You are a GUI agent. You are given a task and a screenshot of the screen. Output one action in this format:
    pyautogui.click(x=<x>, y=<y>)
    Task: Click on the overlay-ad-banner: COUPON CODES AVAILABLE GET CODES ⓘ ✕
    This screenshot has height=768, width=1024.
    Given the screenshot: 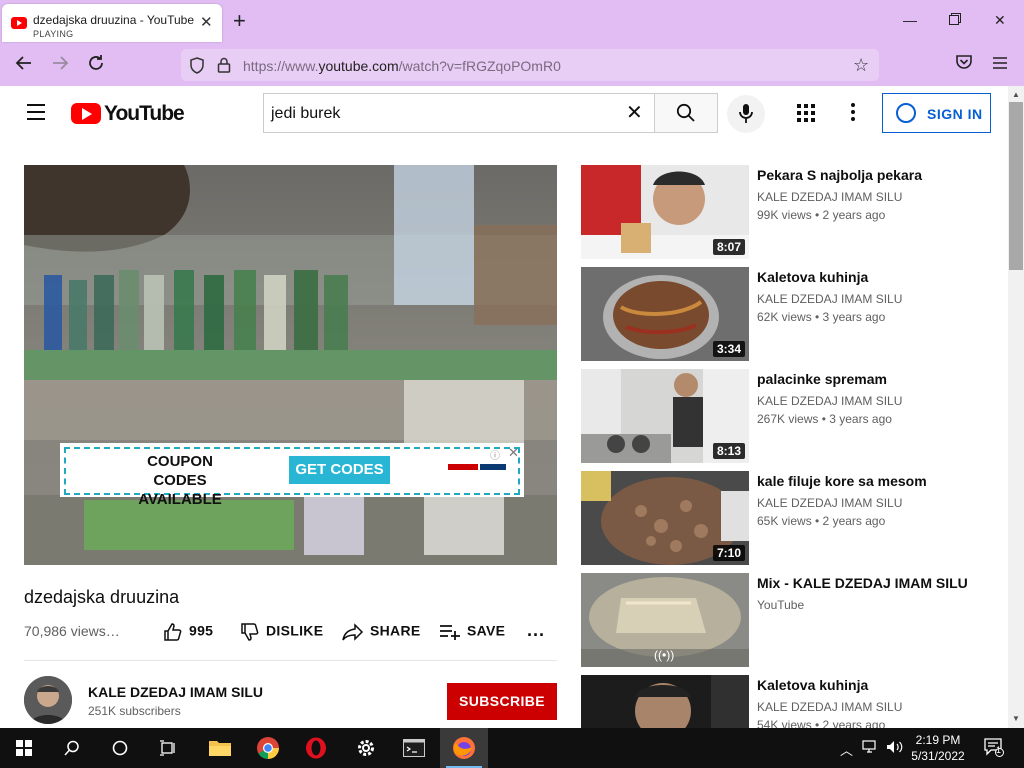 What is the action you would take?
    pyautogui.click(x=292, y=475)
    